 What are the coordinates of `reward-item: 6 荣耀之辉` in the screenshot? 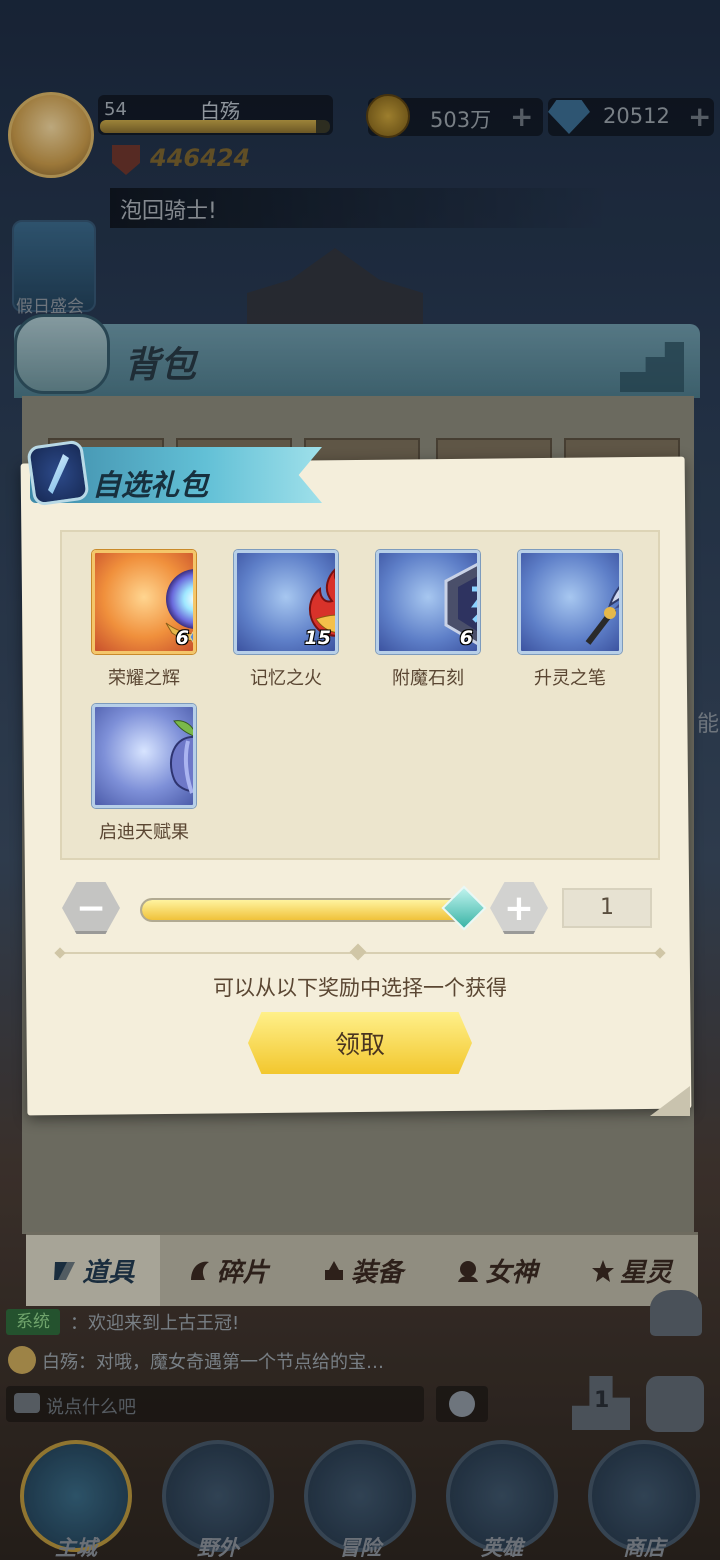 It's located at (144, 620).